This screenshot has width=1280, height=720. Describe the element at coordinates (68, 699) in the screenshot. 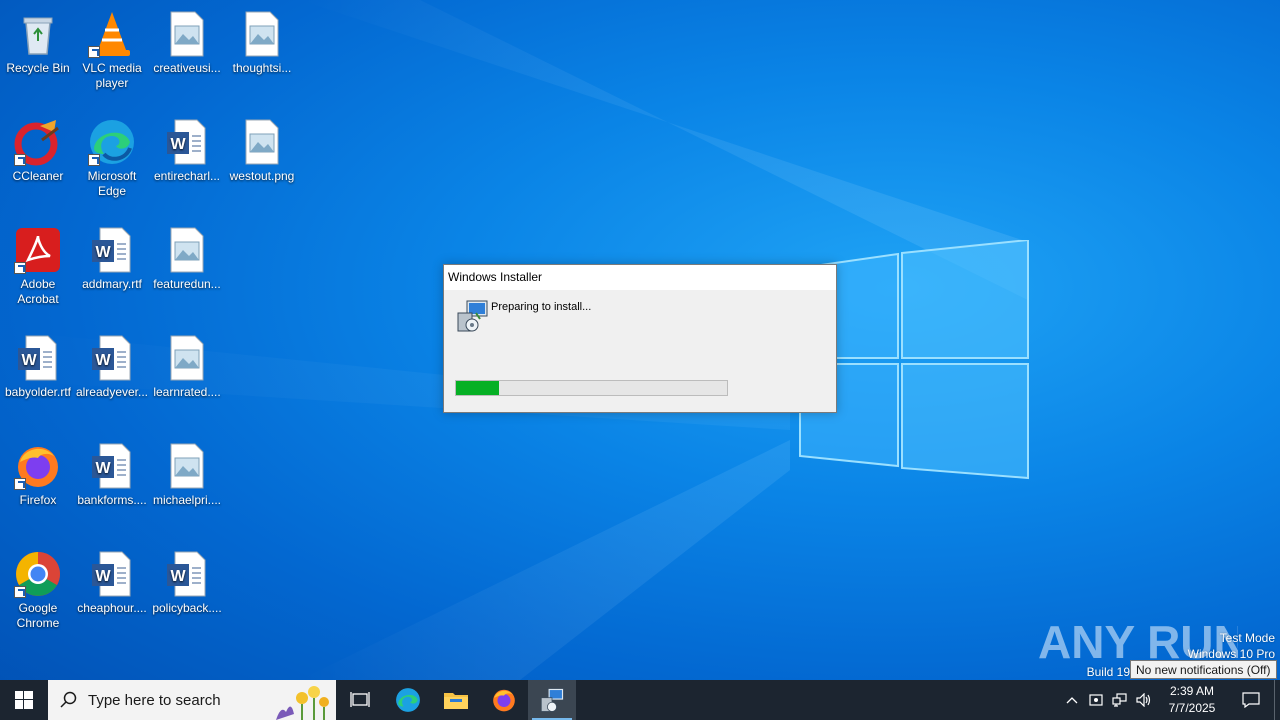

I see `search-icon` at that location.